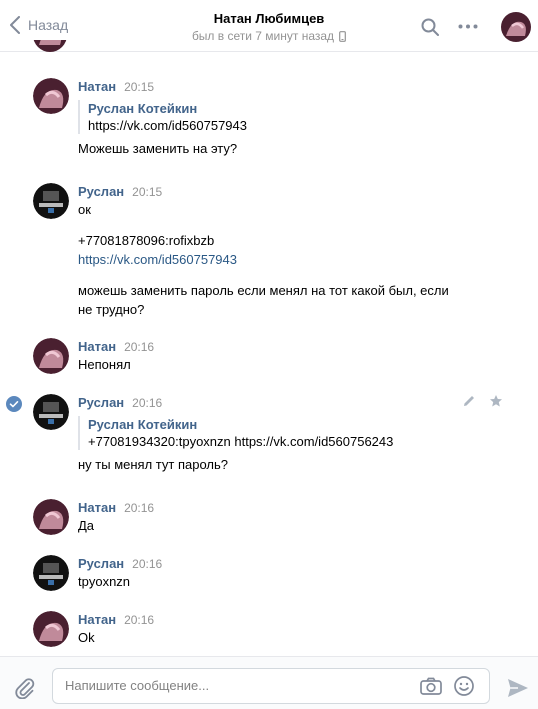  What do you see at coordinates (153, 464) in the screenshot?
I see `message-text: ну ты менял тут пароль?` at bounding box center [153, 464].